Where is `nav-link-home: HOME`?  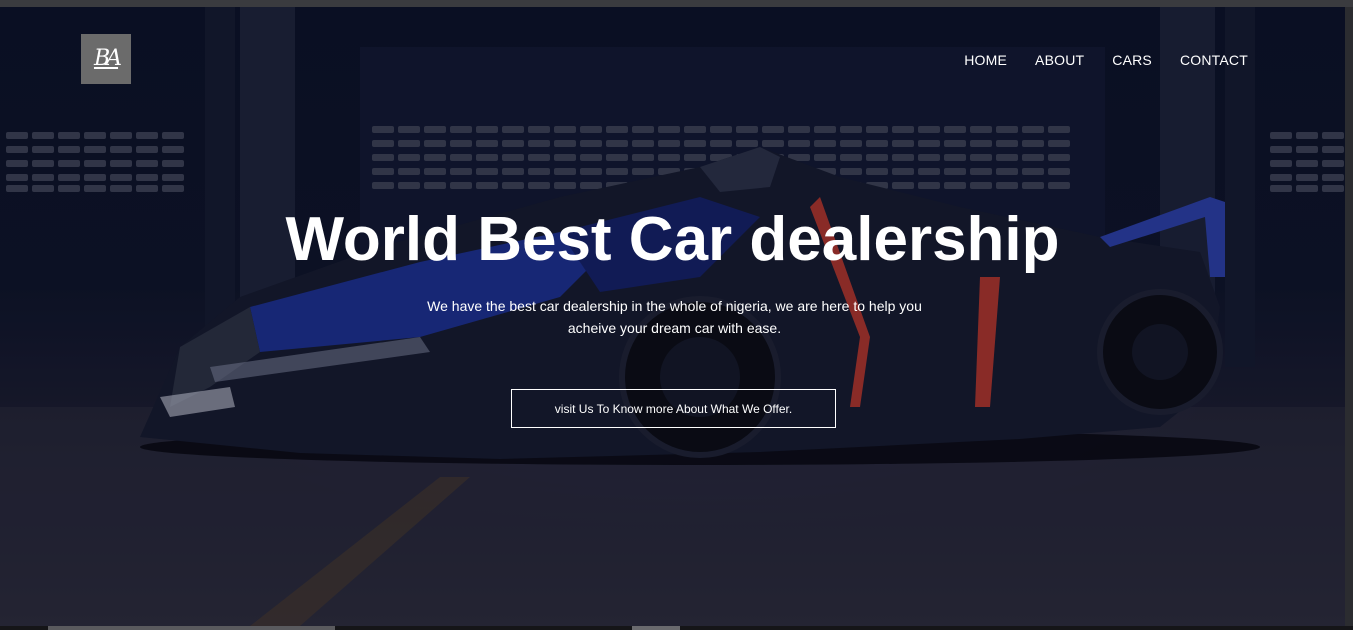
nav-link-home: HOME is located at coordinates (985, 60).